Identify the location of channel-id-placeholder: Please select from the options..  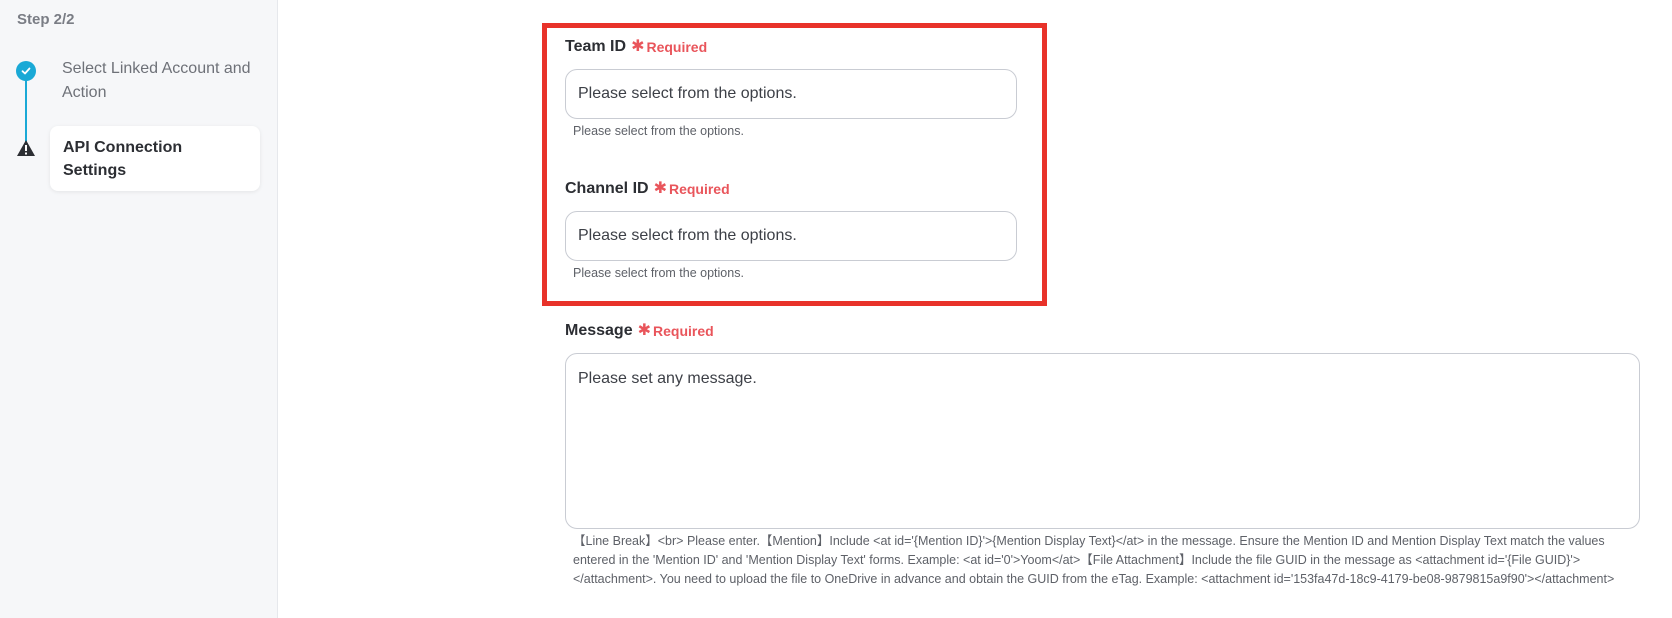
(687, 235).